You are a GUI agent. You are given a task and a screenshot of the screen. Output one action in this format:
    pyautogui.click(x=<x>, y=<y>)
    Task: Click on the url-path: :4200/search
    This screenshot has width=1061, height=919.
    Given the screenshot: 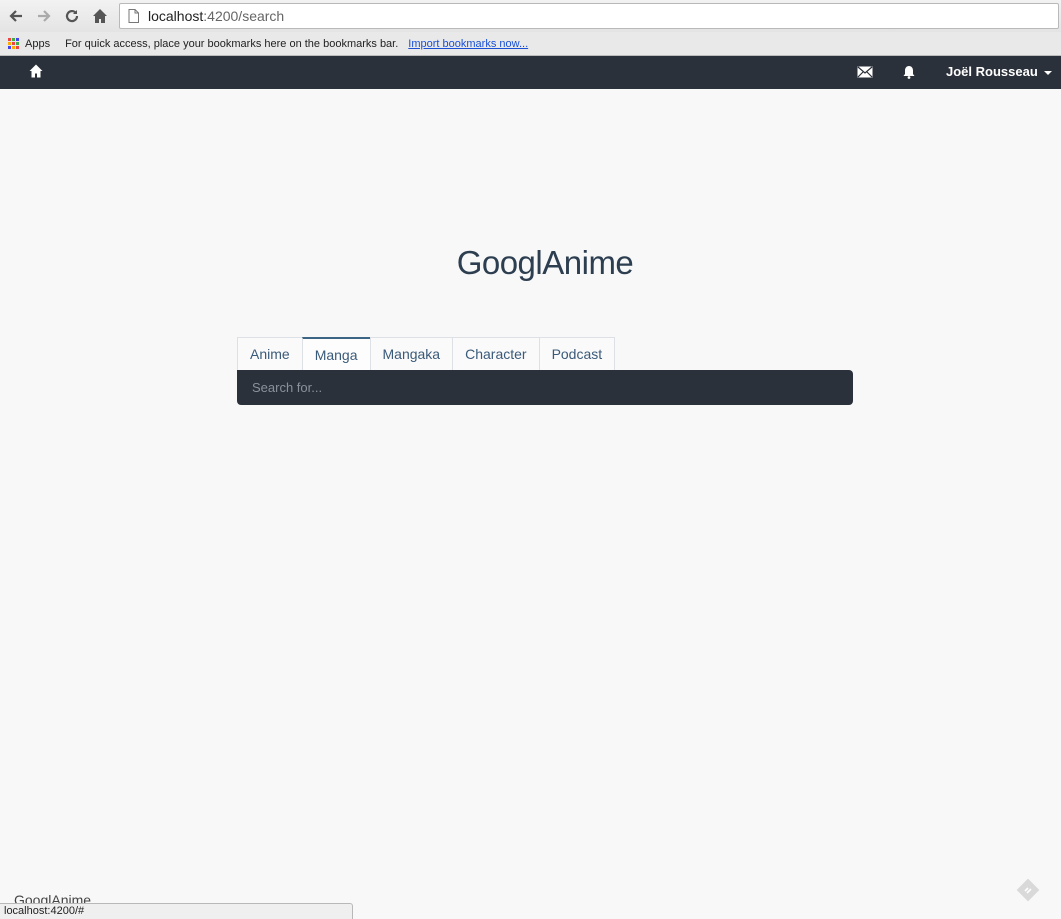 What is the action you would take?
    pyautogui.click(x=244, y=16)
    